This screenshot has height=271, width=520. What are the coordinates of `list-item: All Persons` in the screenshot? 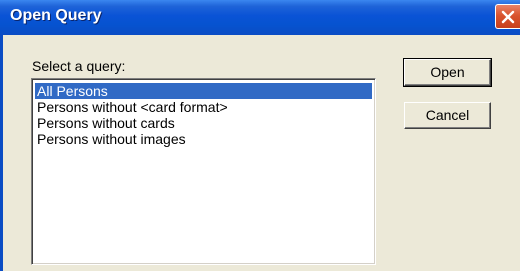 It's located at (203, 91).